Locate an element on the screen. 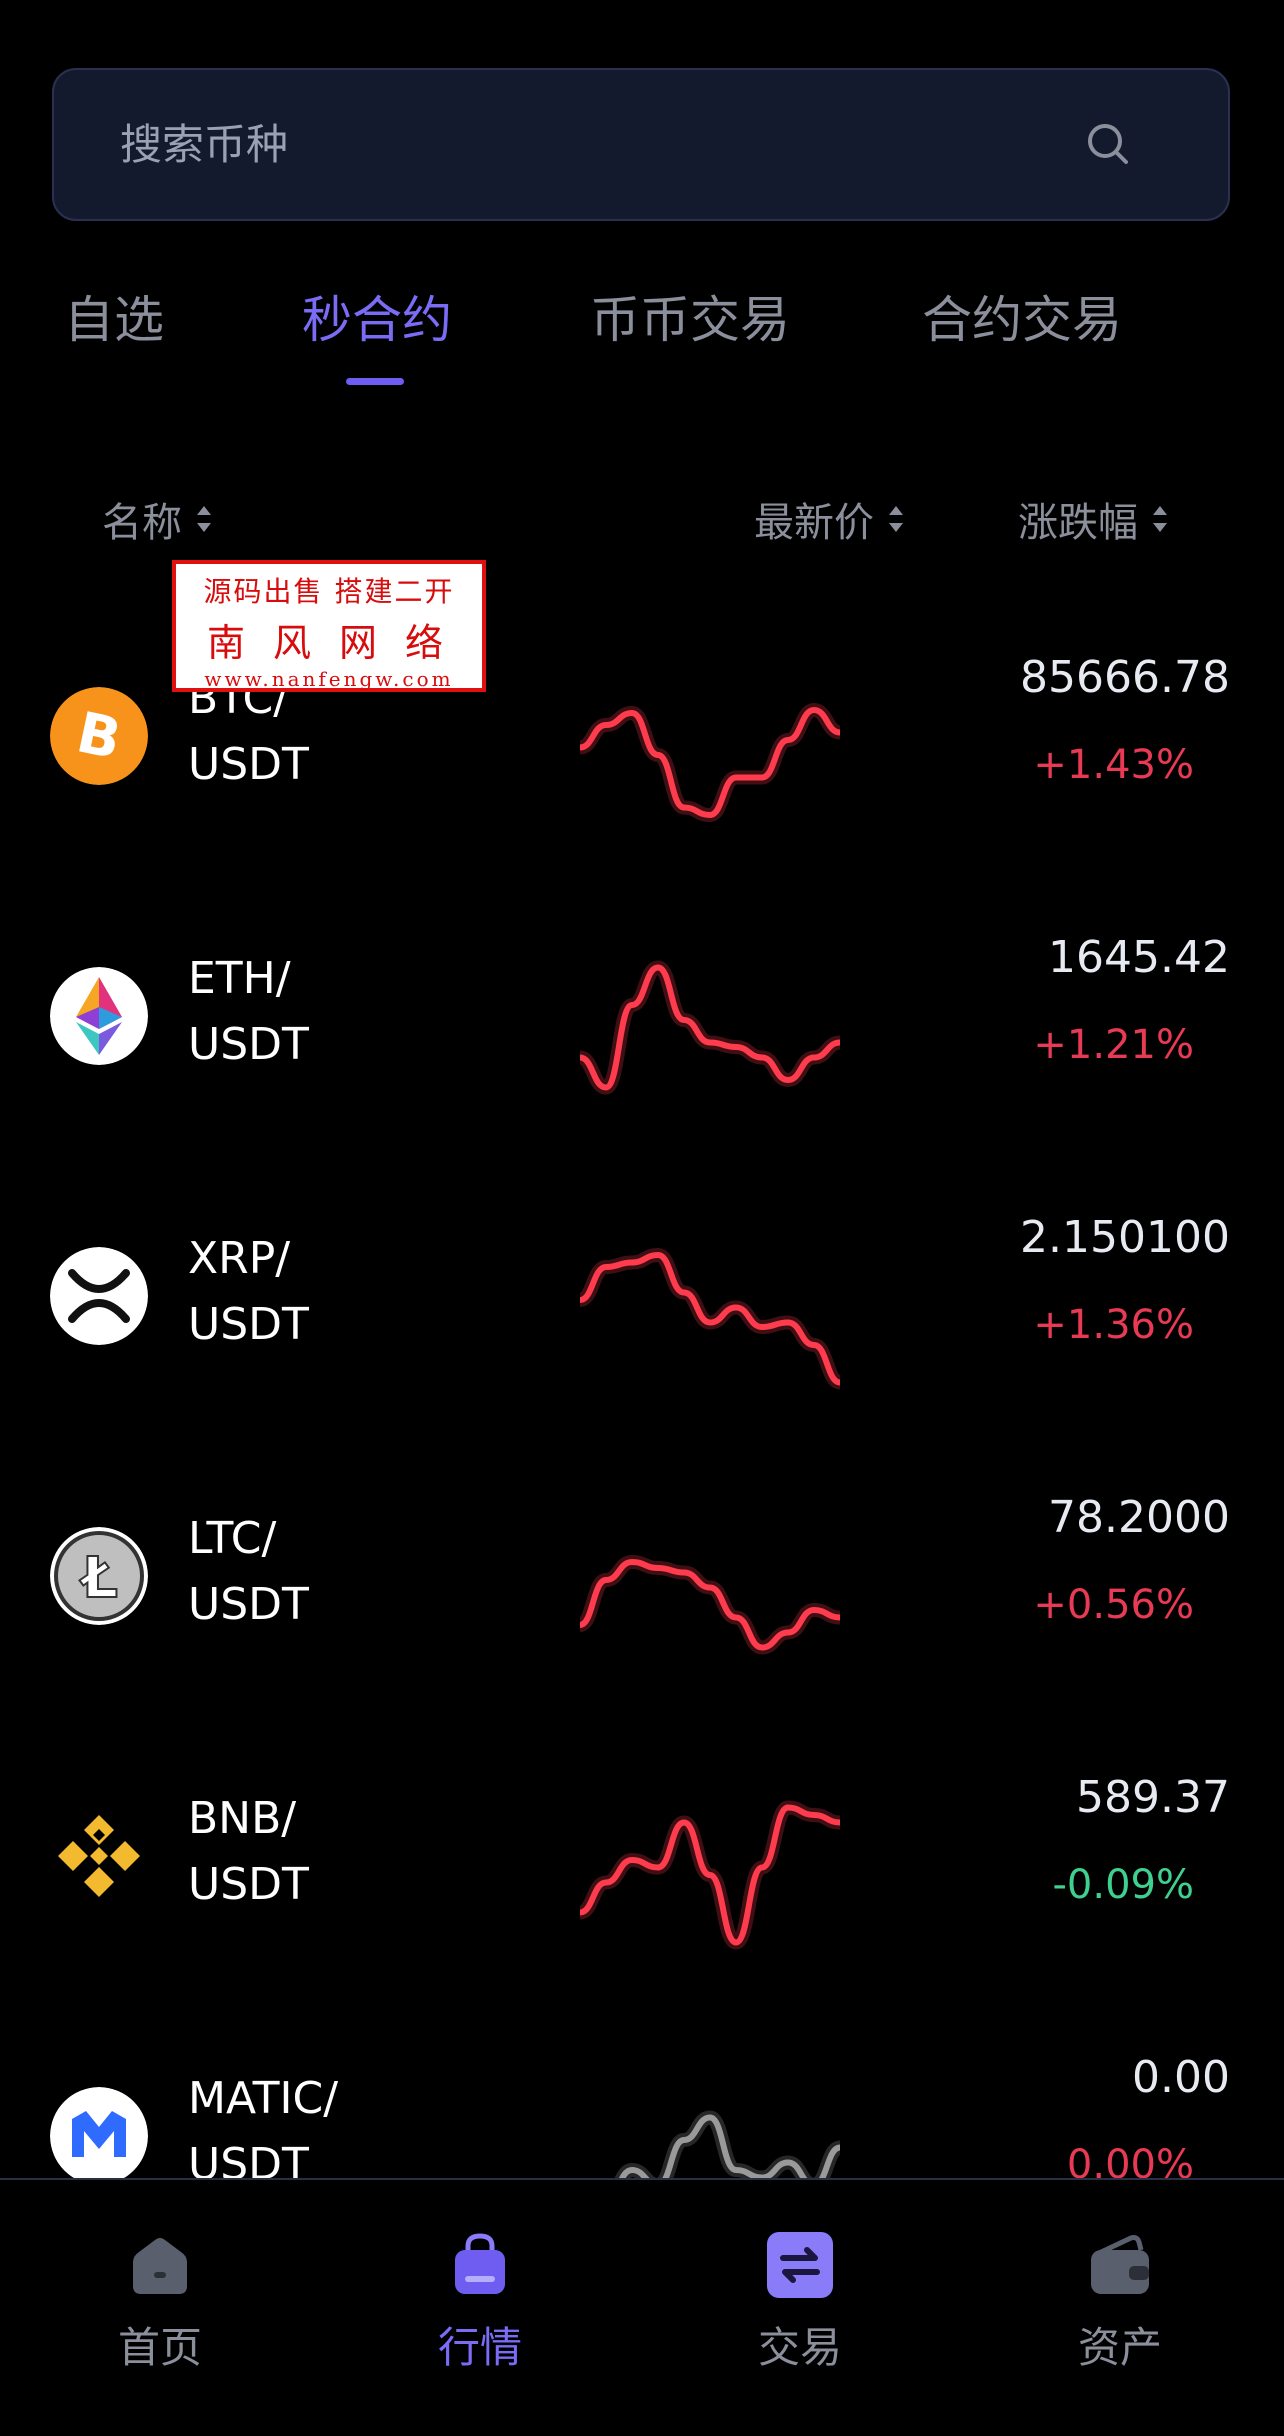 This screenshot has width=1284, height=2436. price-change: +1.21% is located at coordinates (1113, 1045).